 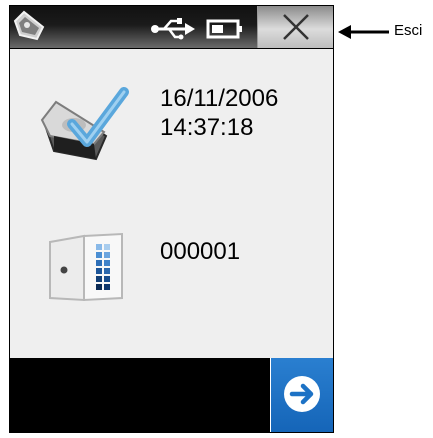 I want to click on sensor-icon, so click(x=30, y=26).